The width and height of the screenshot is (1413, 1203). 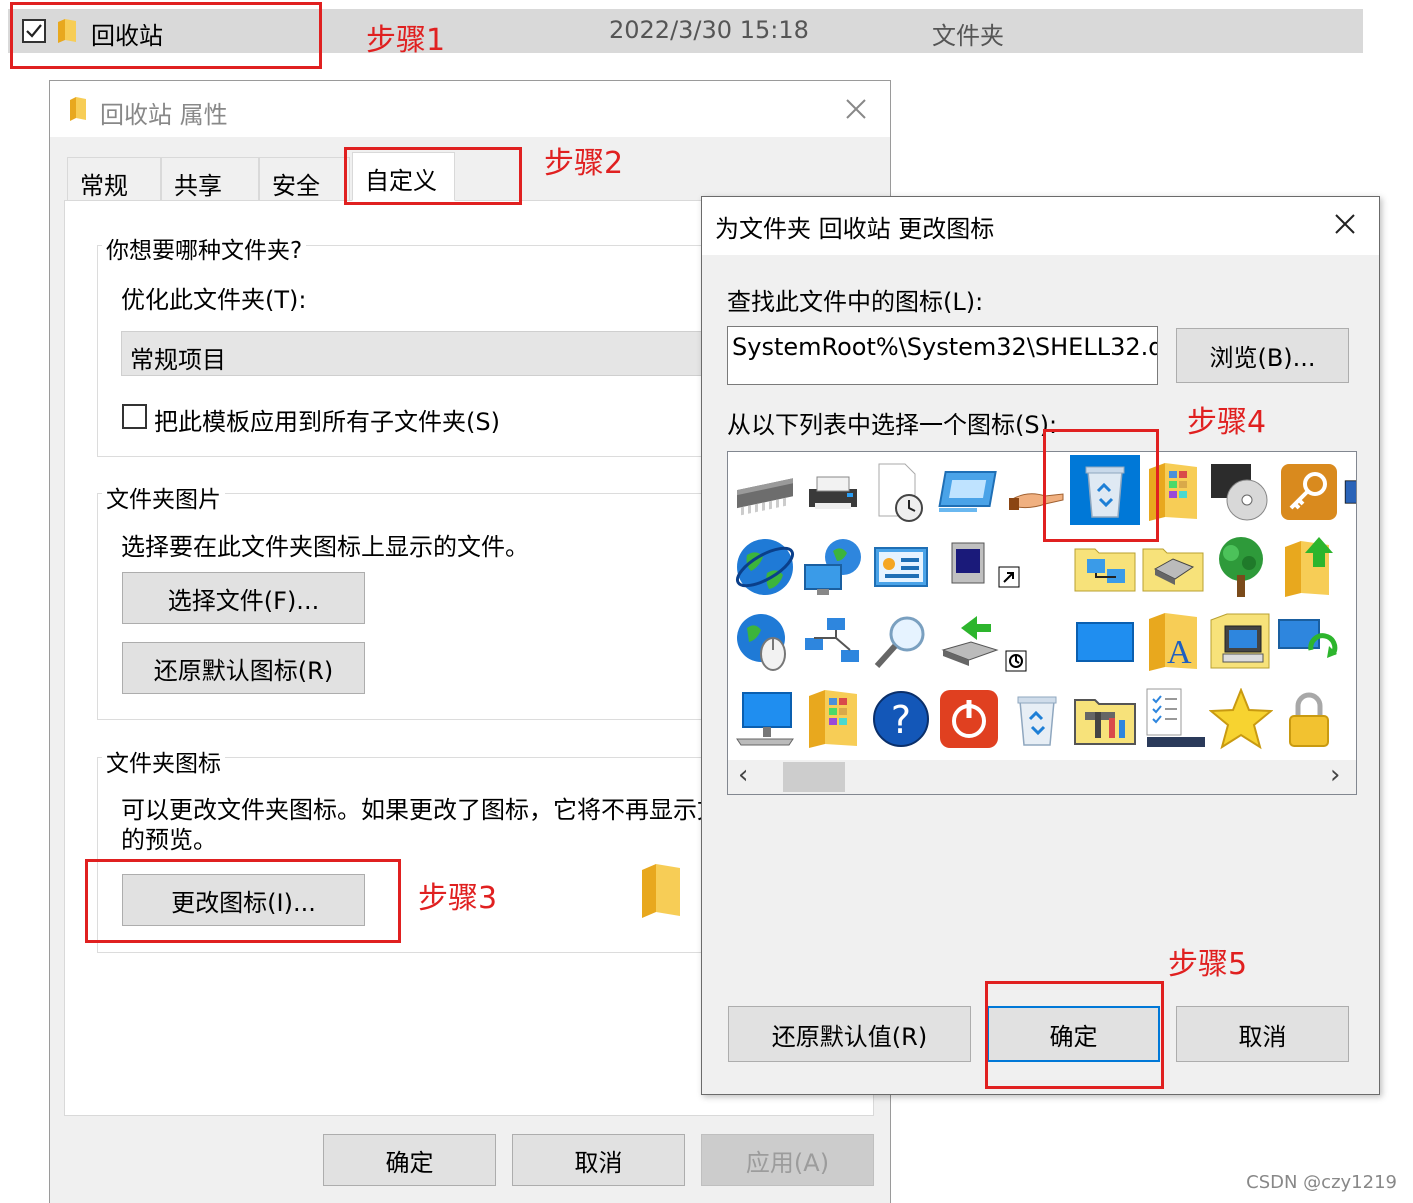 What do you see at coordinates (304, 178) in the screenshot?
I see `tab-security: 安全` at bounding box center [304, 178].